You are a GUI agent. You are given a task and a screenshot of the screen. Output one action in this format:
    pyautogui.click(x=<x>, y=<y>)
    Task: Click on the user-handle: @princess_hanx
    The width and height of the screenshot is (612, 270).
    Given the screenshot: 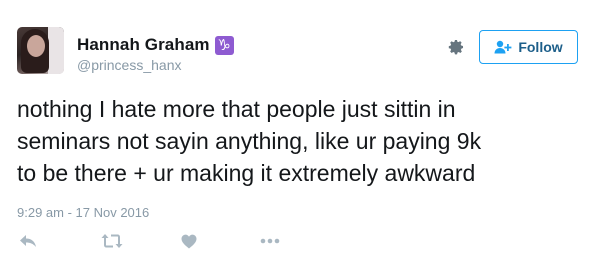 What is the action you would take?
    pyautogui.click(x=129, y=65)
    